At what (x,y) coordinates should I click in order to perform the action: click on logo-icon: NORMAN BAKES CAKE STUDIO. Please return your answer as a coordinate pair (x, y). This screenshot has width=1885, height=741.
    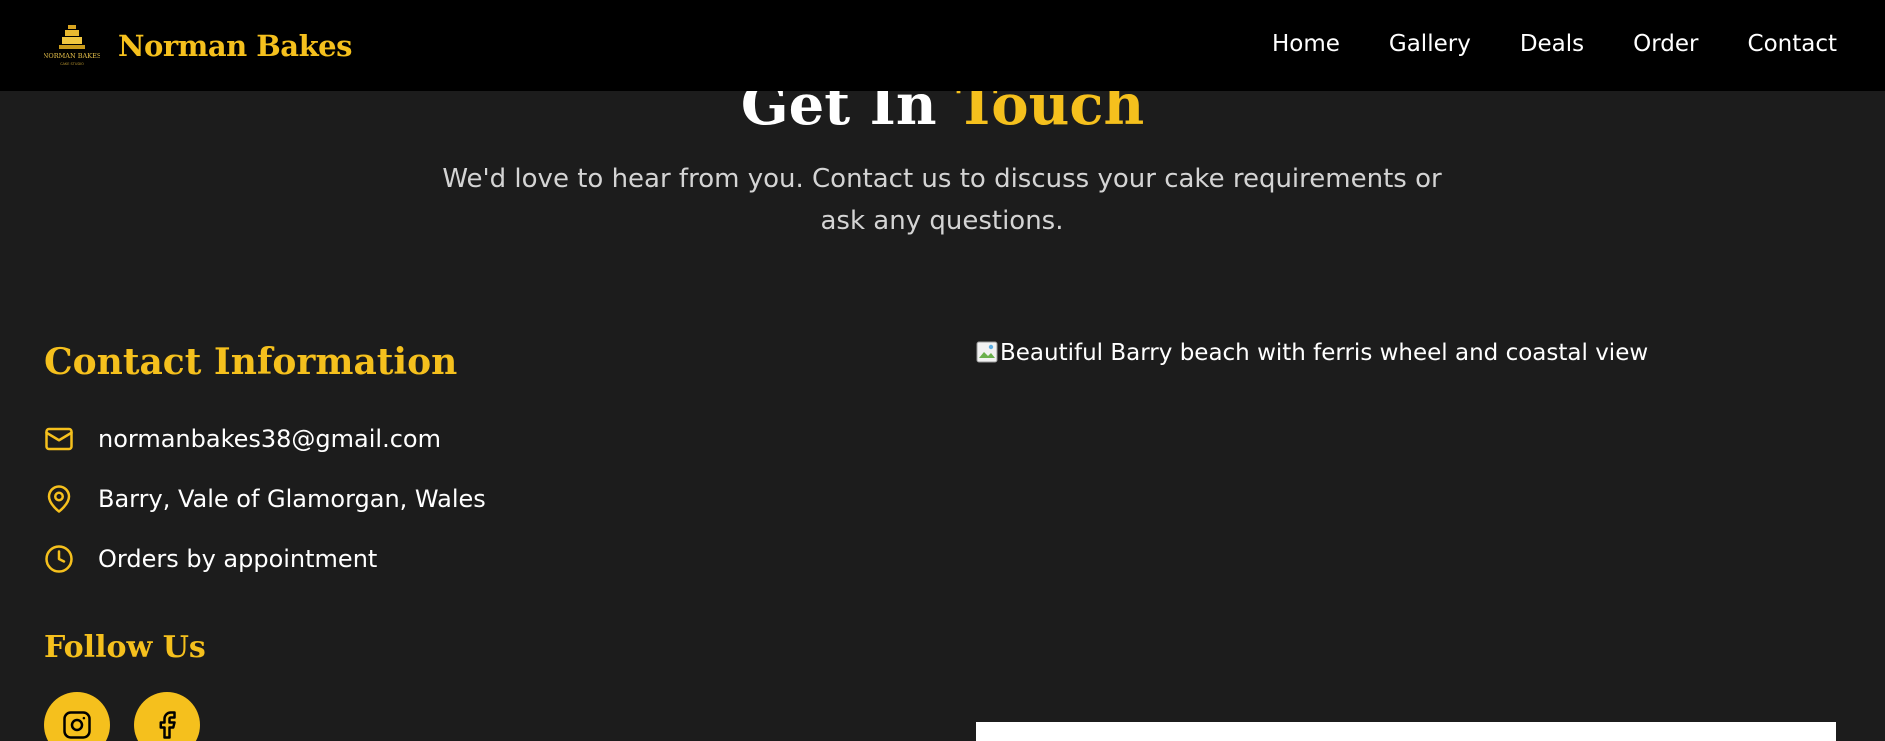
    Looking at the image, I should click on (72, 45).